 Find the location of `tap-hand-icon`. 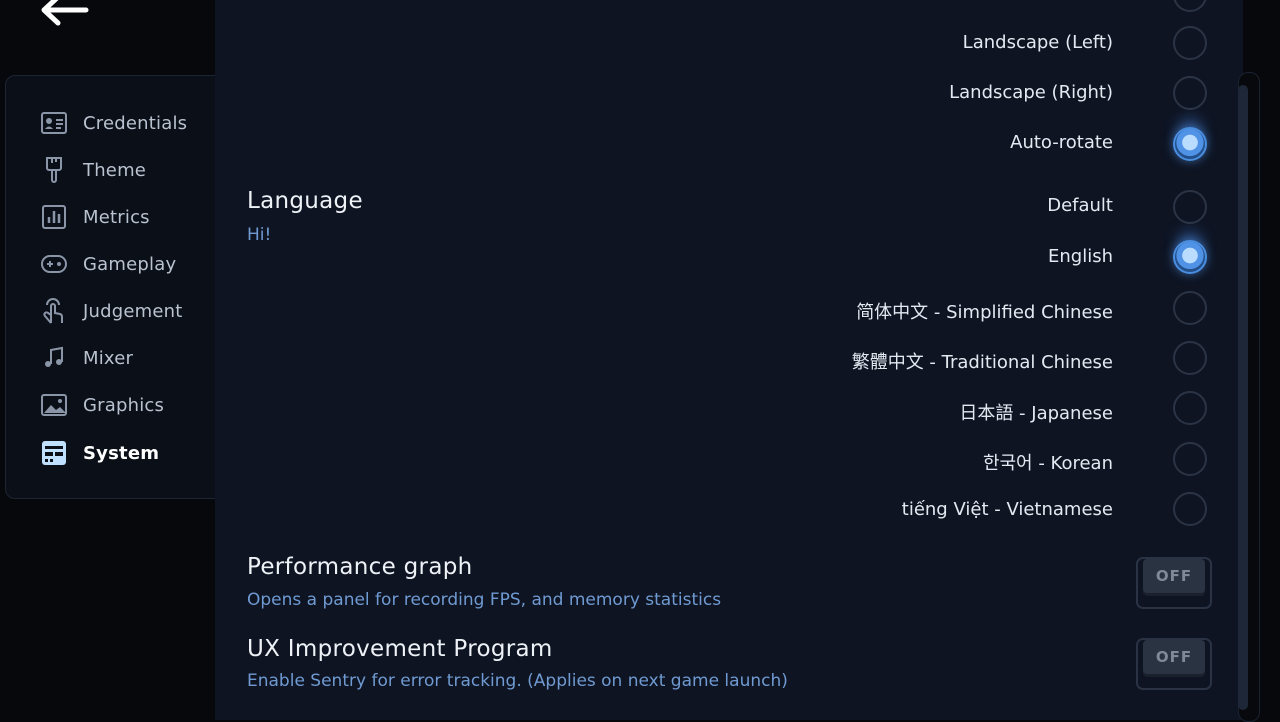

tap-hand-icon is located at coordinates (54, 311).